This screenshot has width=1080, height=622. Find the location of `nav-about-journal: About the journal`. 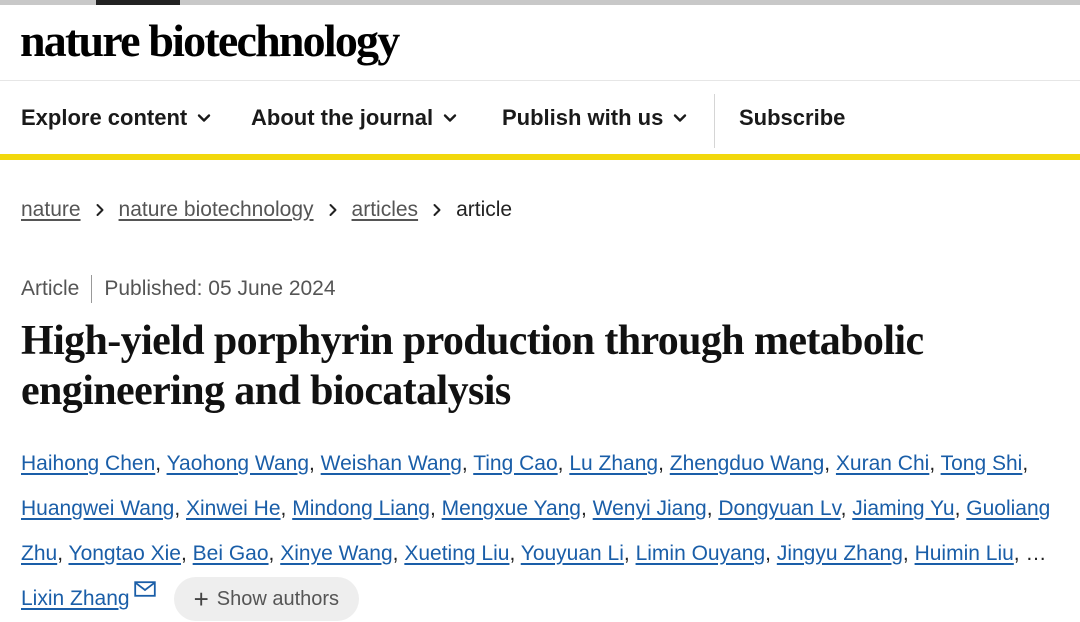

nav-about-journal: About the journal is located at coordinates (354, 118).